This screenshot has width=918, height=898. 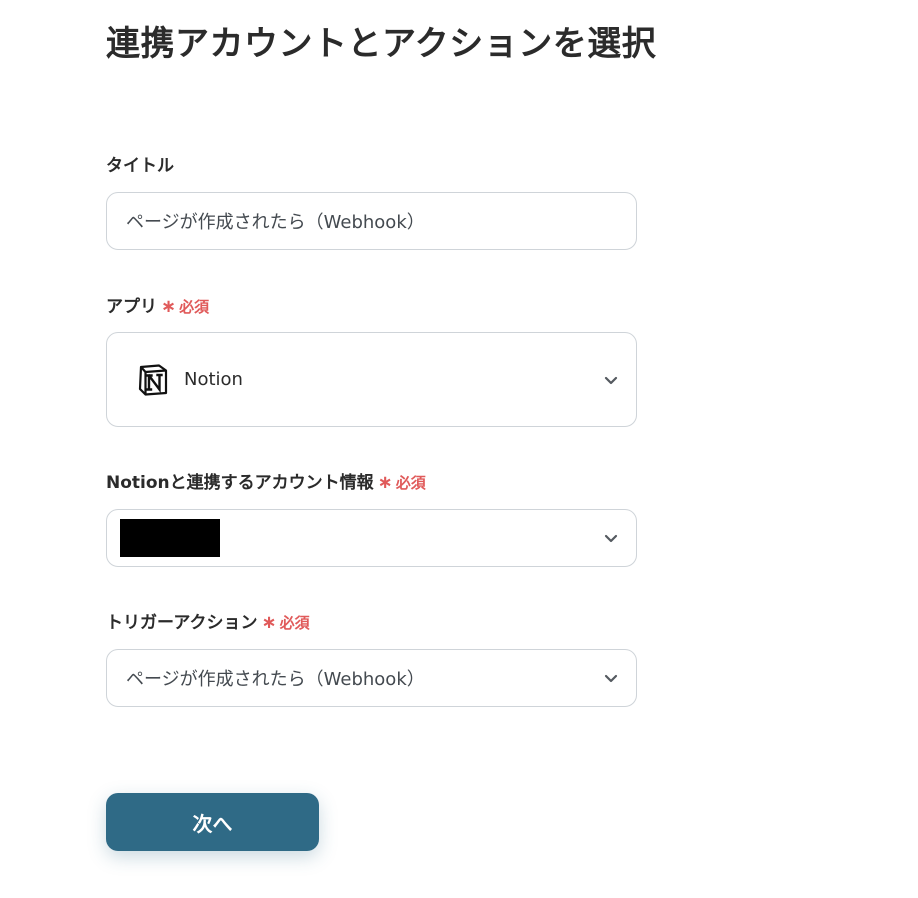 I want to click on title-field-label: タイトル, so click(x=140, y=166).